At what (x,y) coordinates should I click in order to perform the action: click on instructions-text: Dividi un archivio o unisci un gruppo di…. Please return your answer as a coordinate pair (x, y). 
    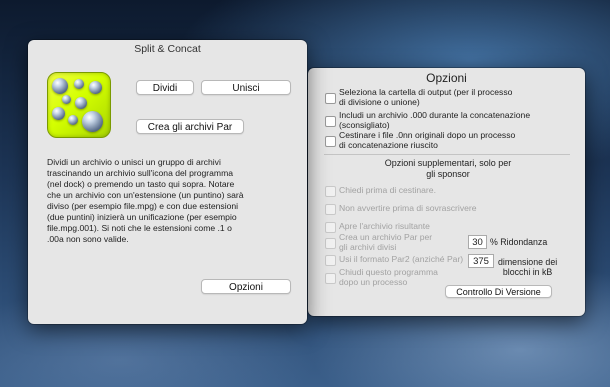
    Looking at the image, I should click on (167, 201).